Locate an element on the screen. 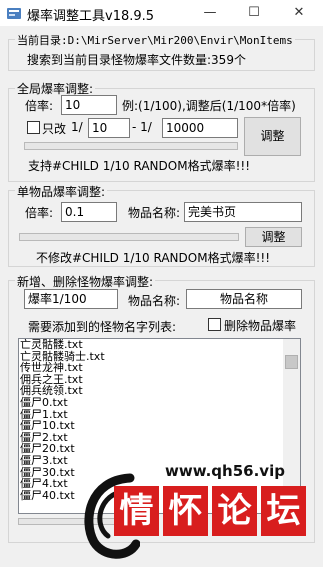 The height and width of the screenshot is (567, 323). range-separator-label: - 1/ is located at coordinates (142, 127).